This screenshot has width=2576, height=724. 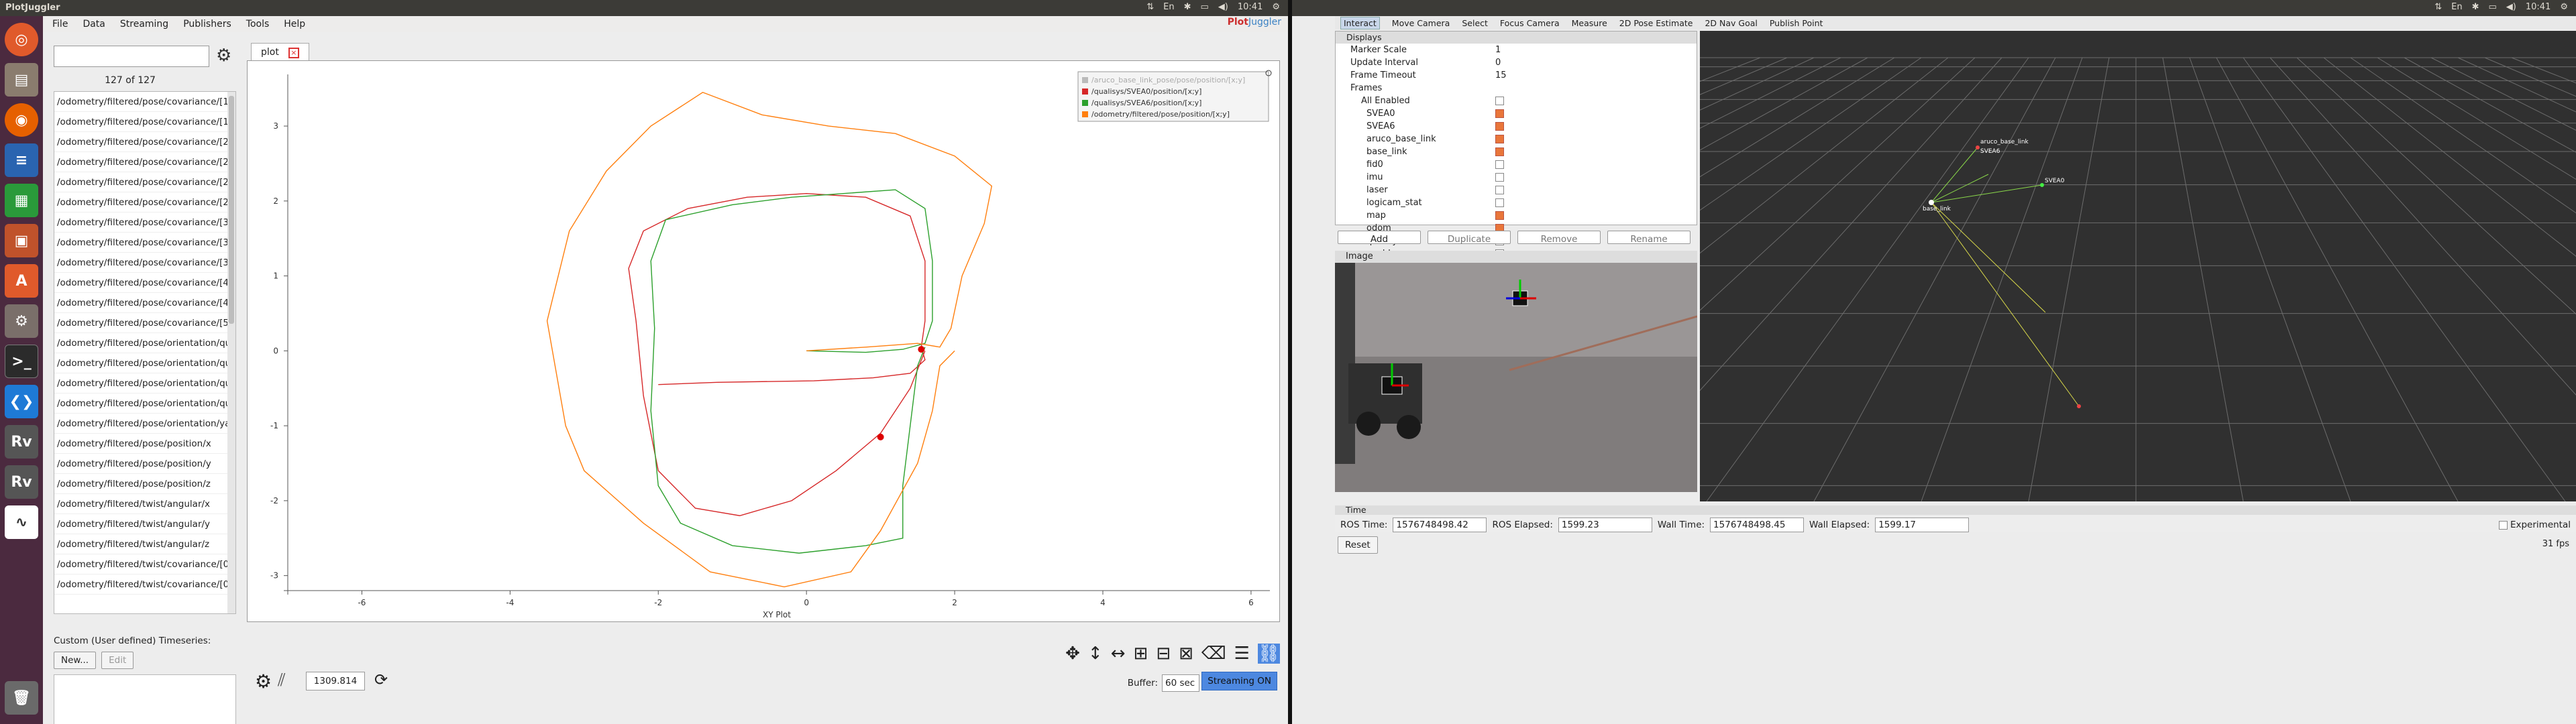 I want to click on remove-display-button: Remove, so click(x=1559, y=238).